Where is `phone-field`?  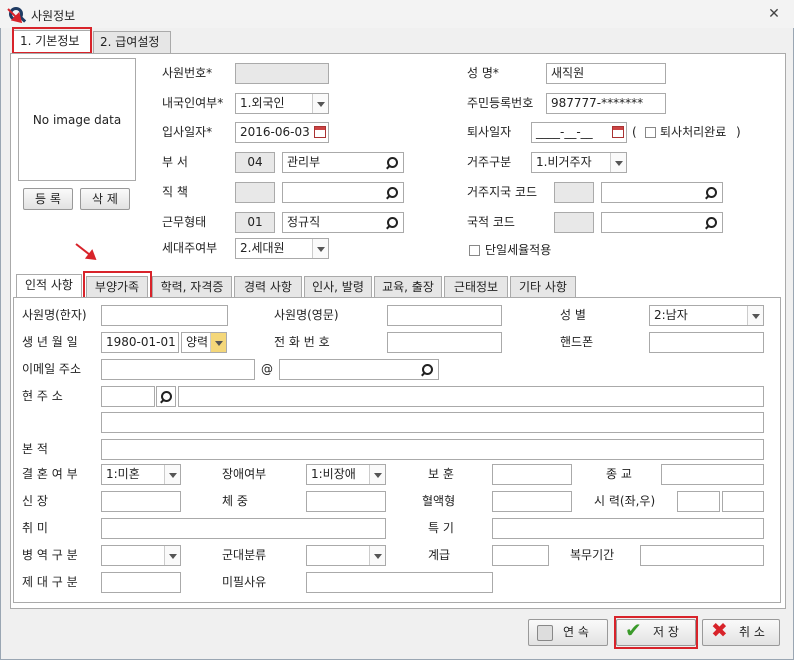 phone-field is located at coordinates (444, 342).